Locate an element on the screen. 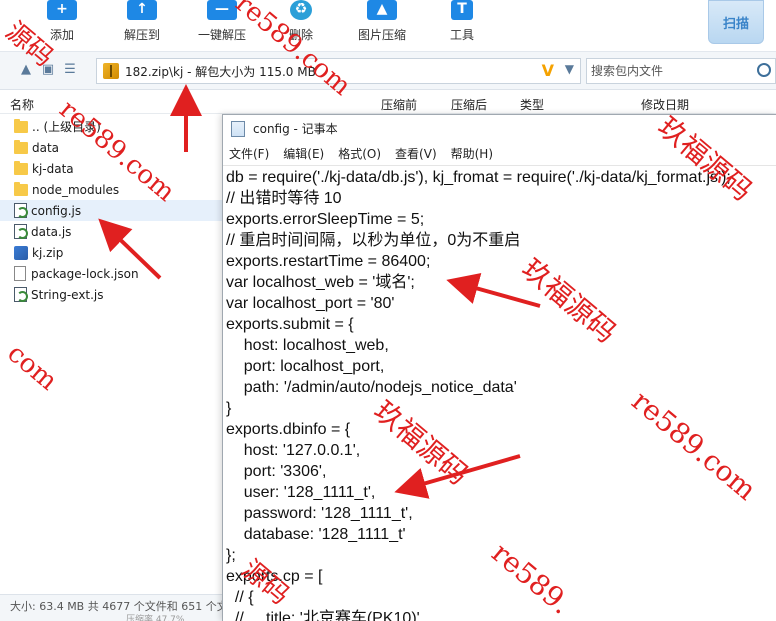 The height and width of the screenshot is (621, 776). menu-view: 查看(V) is located at coordinates (416, 153).